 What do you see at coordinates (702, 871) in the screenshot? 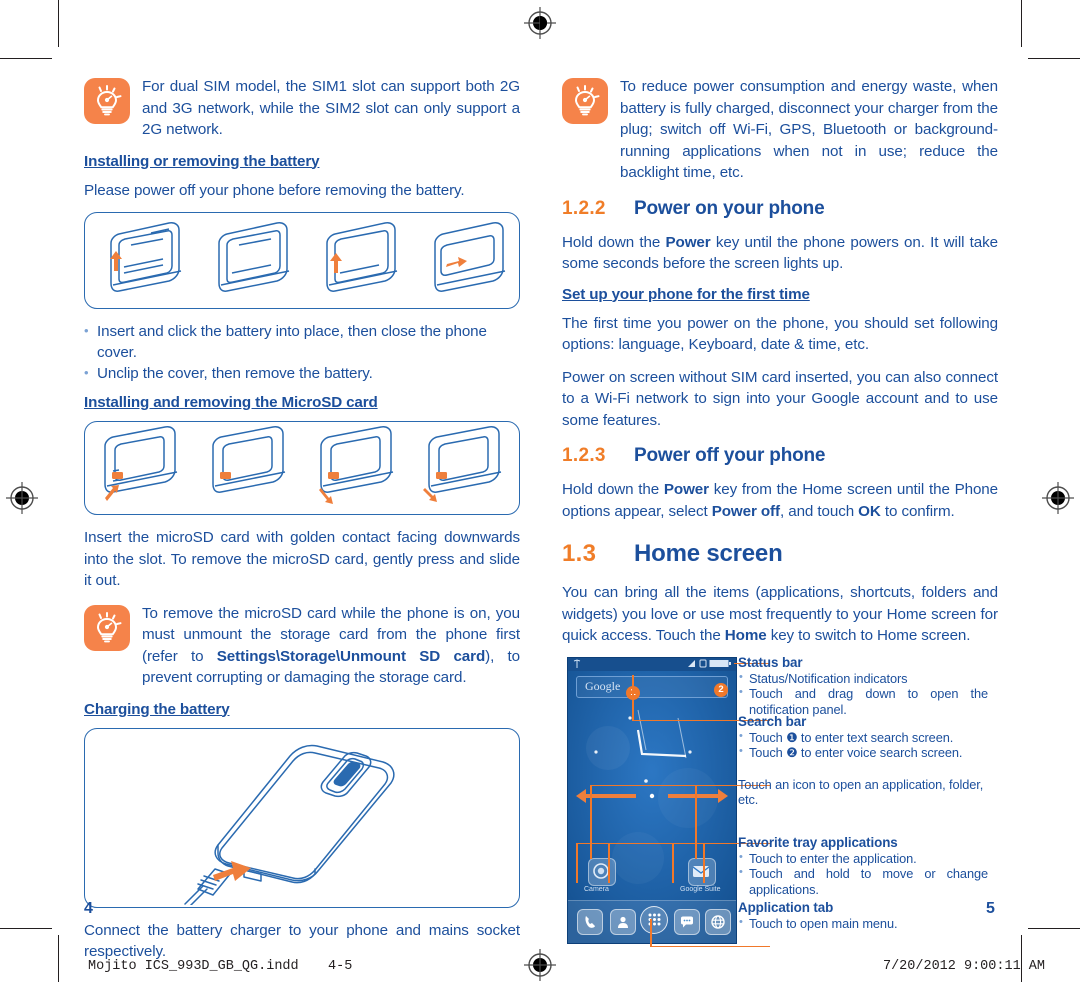
I see `google-suite-shortcut-icon` at bounding box center [702, 871].